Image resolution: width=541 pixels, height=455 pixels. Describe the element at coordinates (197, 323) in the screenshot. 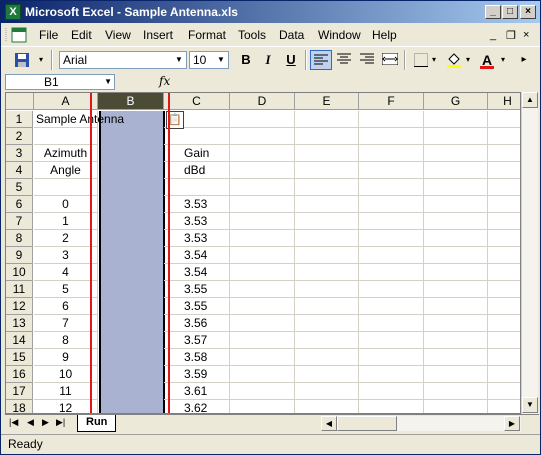

I see `cell-c13: 3.56` at that location.